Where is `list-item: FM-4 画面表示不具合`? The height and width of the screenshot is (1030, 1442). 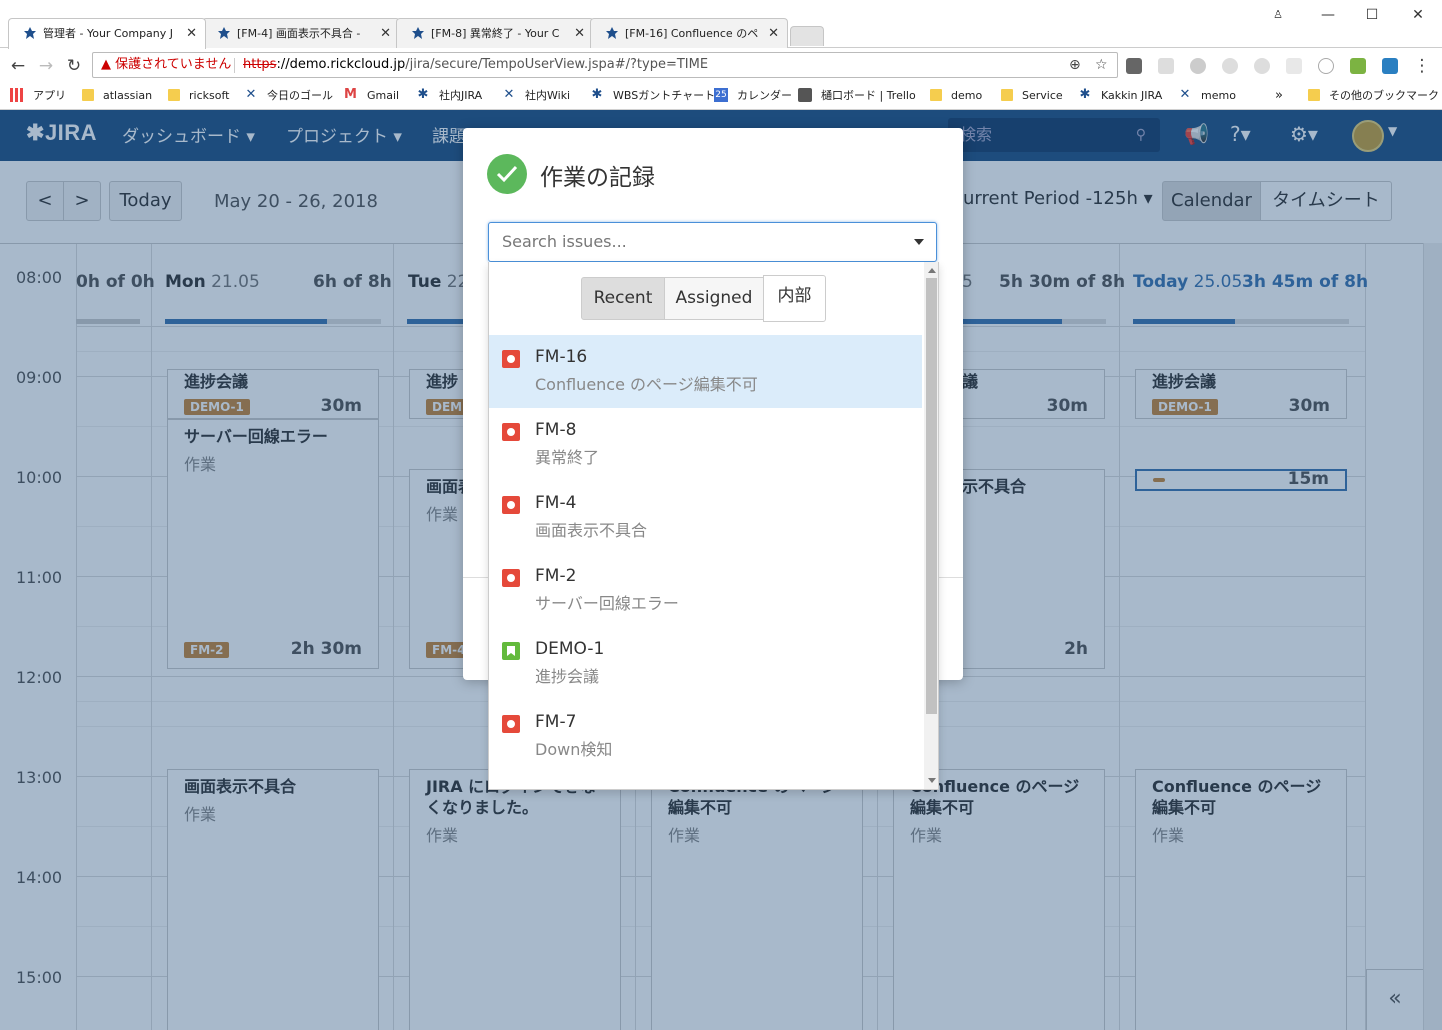 list-item: FM-4 画面表示不具合 is located at coordinates (705, 517).